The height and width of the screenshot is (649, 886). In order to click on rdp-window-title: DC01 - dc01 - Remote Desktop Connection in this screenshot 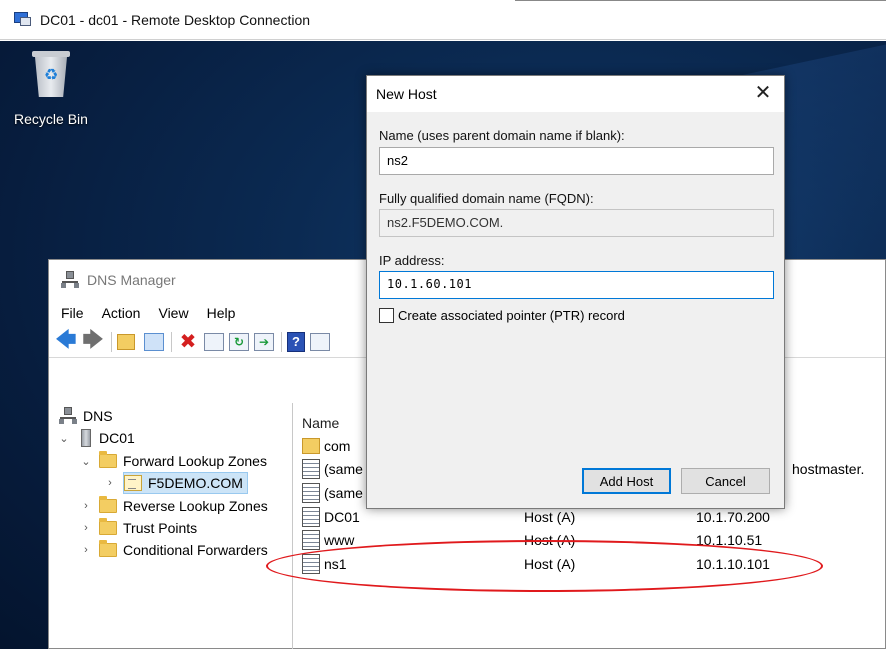, I will do `click(175, 19)`.